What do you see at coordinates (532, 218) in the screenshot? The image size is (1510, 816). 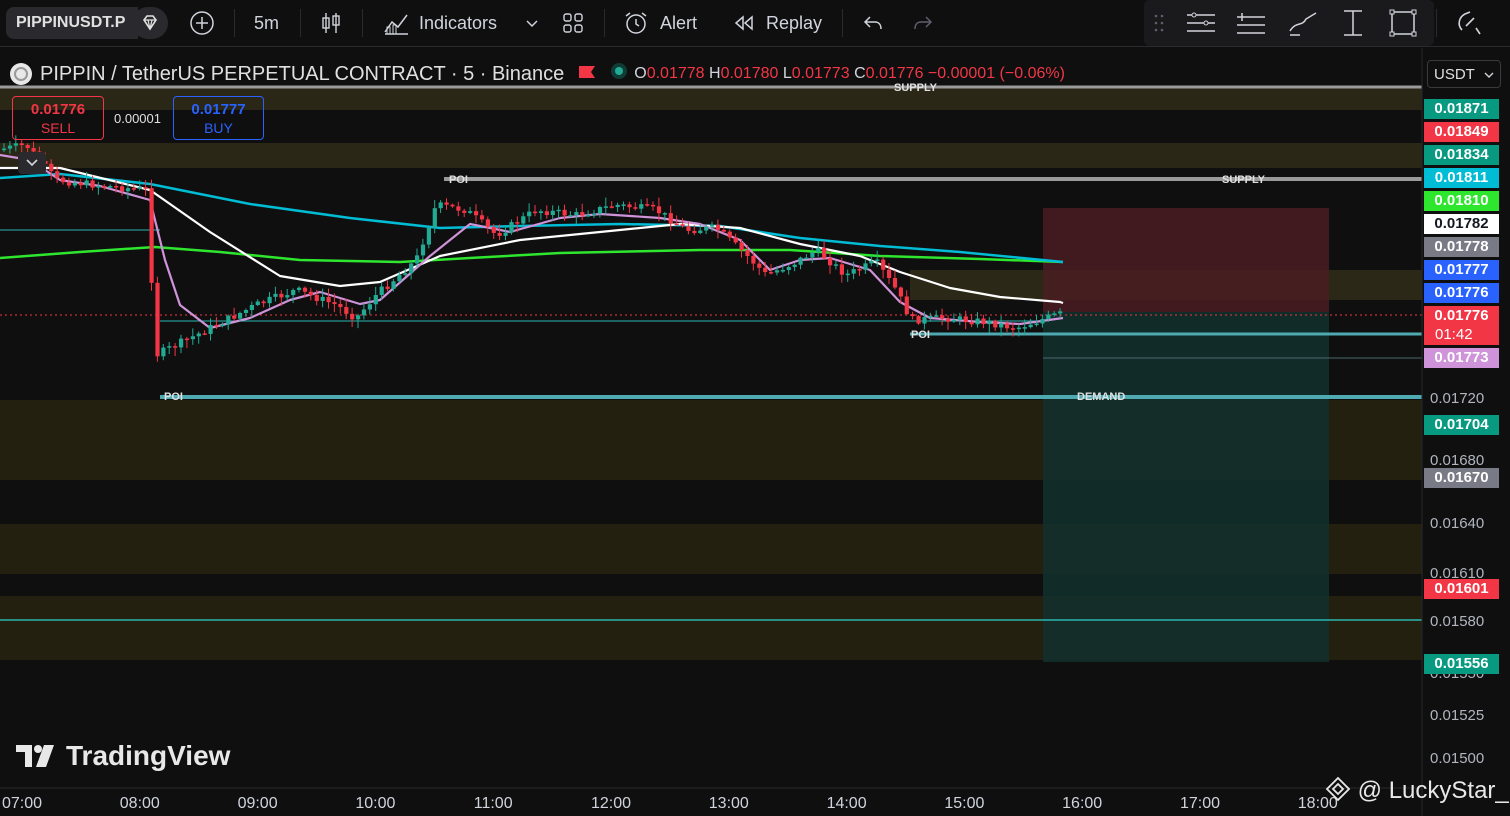 I see `ema-cyan-line` at bounding box center [532, 218].